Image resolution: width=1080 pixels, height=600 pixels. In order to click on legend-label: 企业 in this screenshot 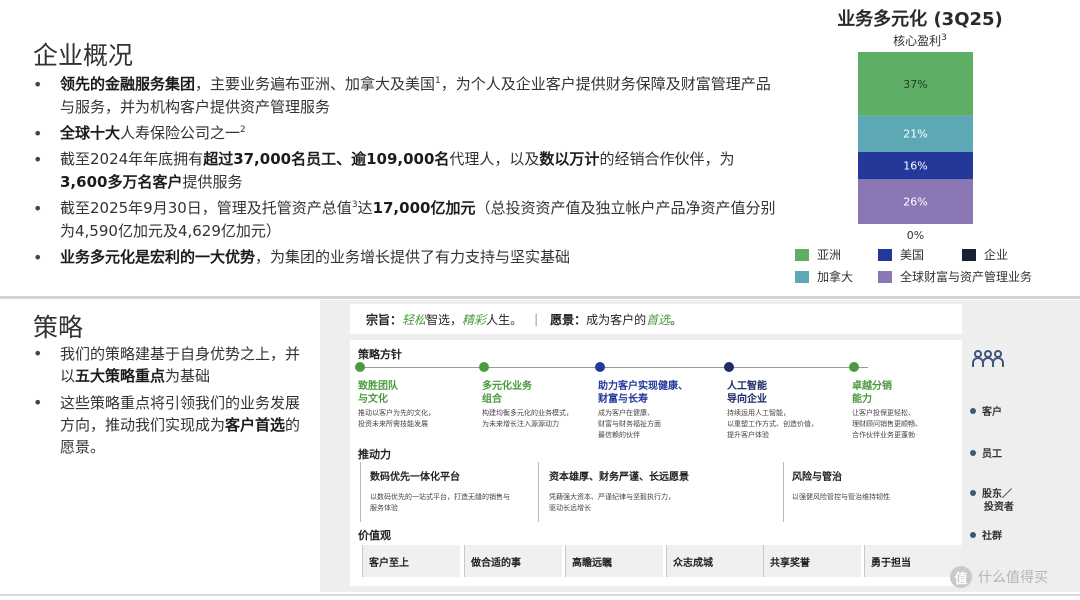, I will do `click(996, 255)`.